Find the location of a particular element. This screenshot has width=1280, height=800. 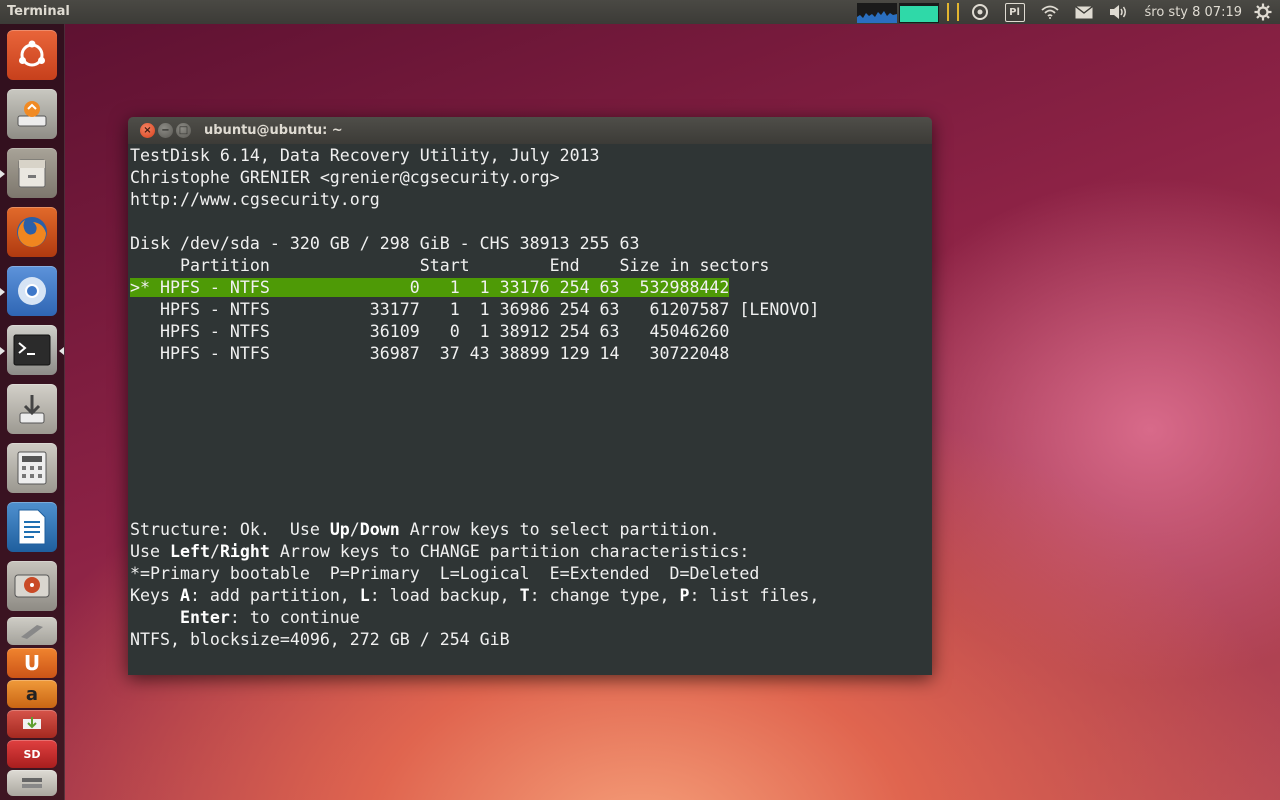

launcher-item-firefox is located at coordinates (32, 232).